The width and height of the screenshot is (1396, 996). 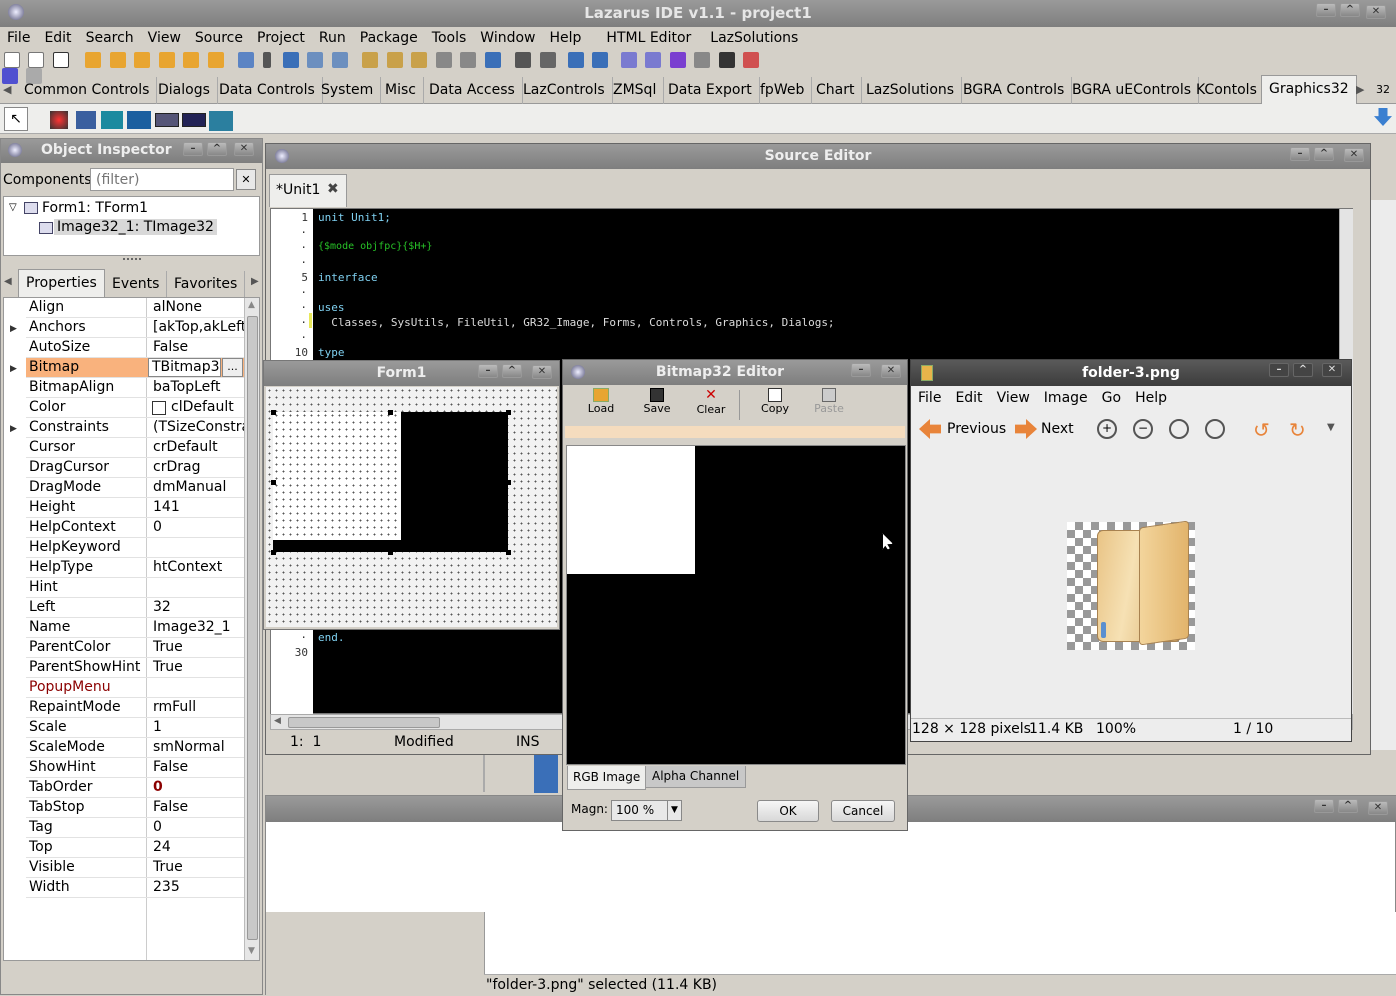 What do you see at coordinates (117, 60) in the screenshot?
I see `open-recent-icon` at bounding box center [117, 60].